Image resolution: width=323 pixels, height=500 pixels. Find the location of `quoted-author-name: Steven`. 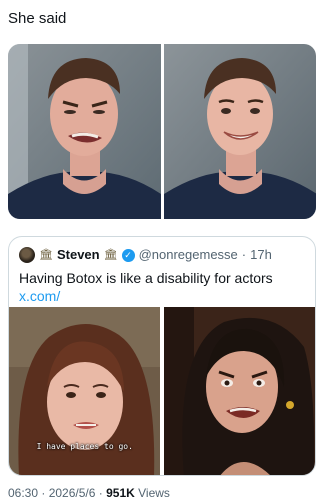

quoted-author-name: Steven is located at coordinates (78, 255).